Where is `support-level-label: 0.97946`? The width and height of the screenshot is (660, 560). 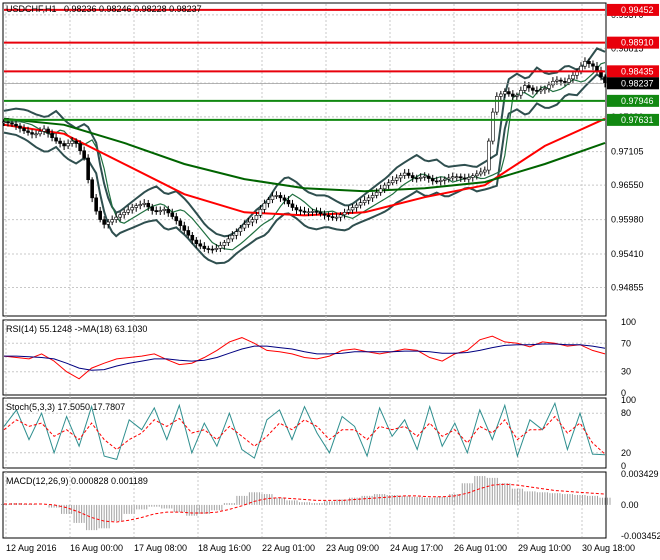 support-level-label: 0.97946 is located at coordinates (637, 101).